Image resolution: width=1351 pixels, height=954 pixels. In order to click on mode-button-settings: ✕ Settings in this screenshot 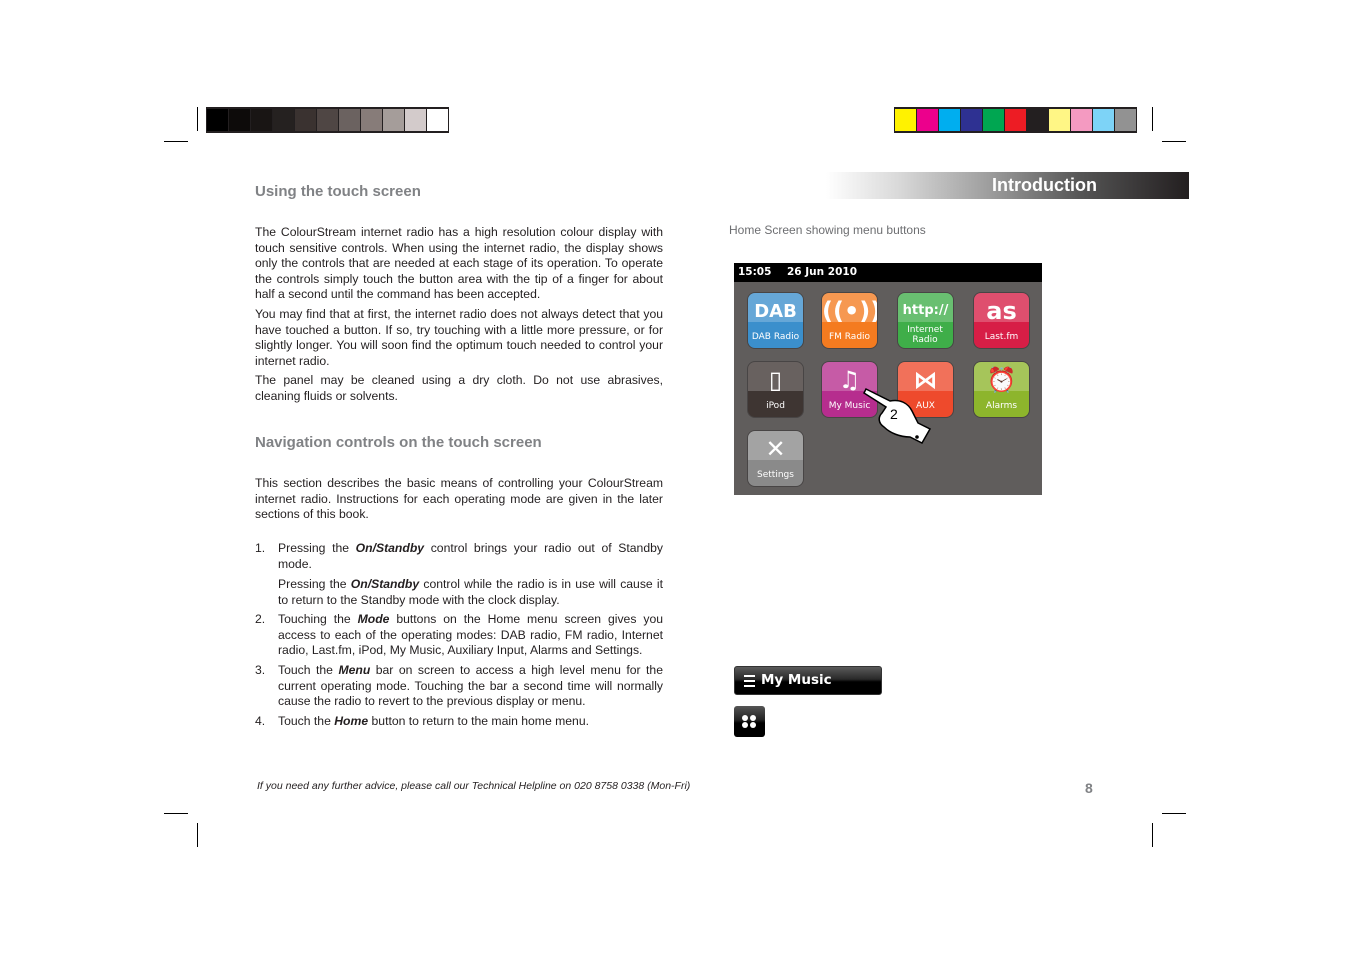, I will do `click(775, 458)`.